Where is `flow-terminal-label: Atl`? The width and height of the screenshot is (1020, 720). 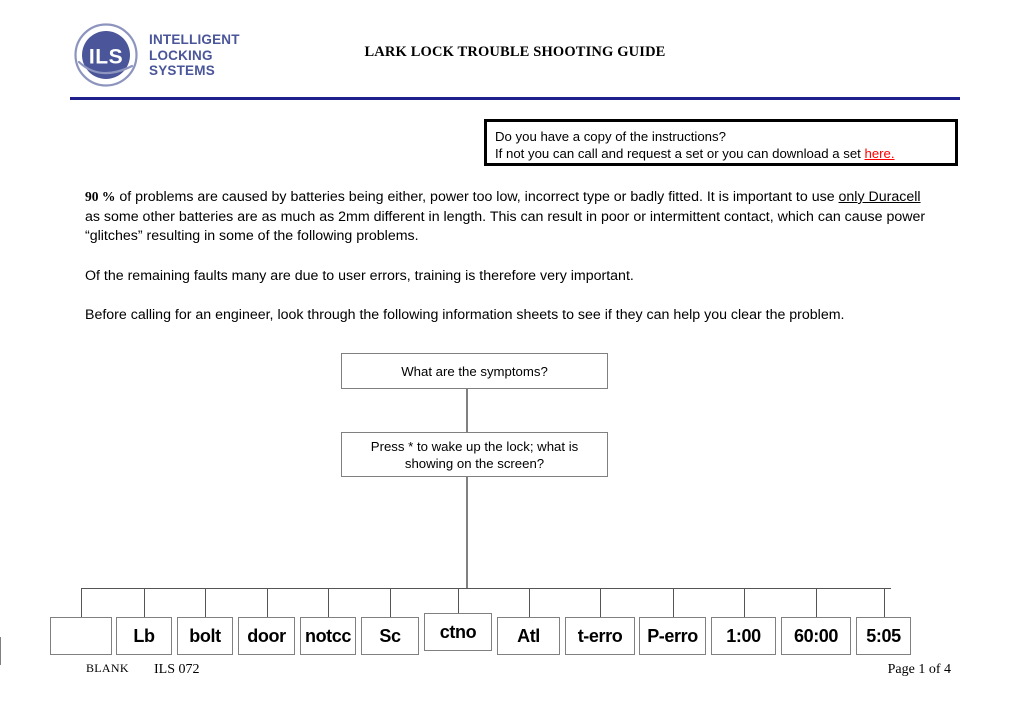
flow-terminal-label: Atl is located at coordinates (528, 636).